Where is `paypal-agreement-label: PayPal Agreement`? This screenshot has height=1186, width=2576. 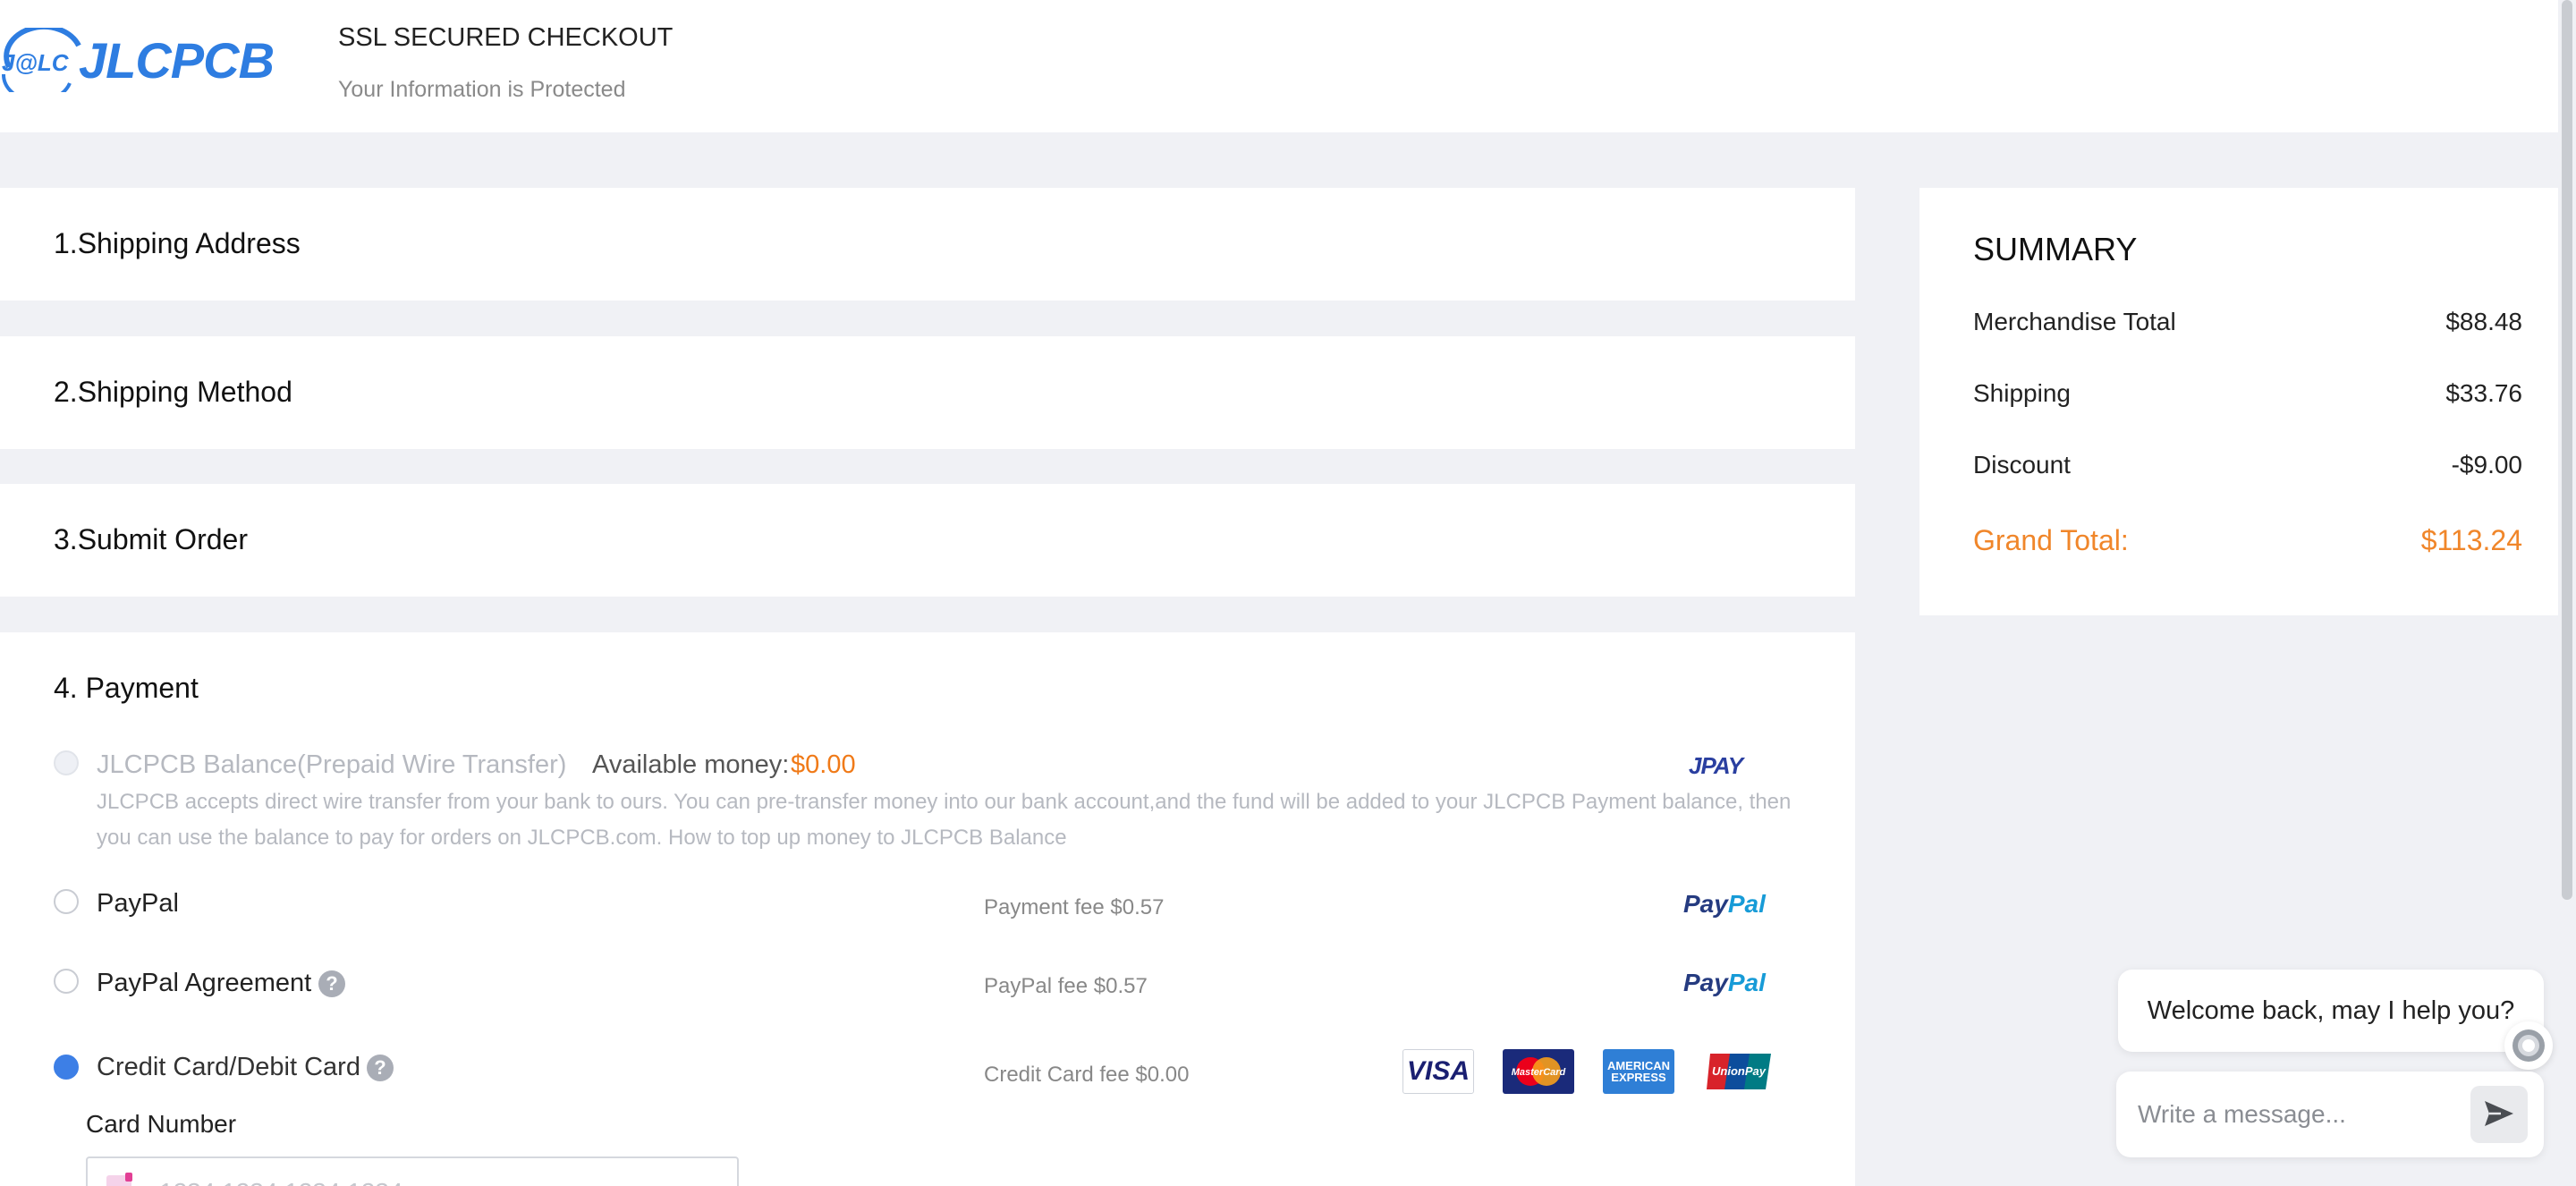 paypal-agreement-label: PayPal Agreement is located at coordinates (204, 983).